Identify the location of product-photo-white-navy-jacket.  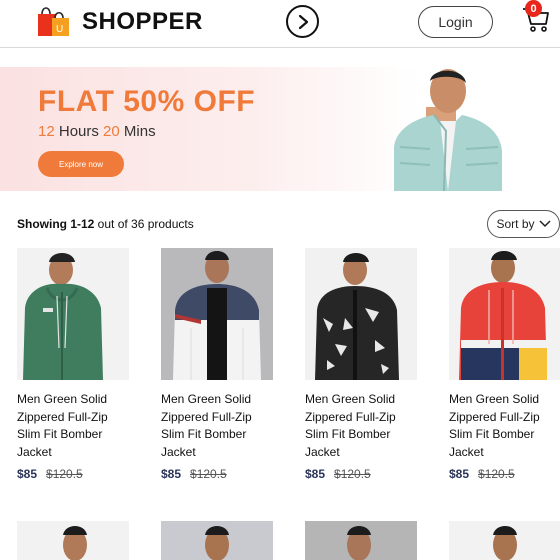
(217, 315).